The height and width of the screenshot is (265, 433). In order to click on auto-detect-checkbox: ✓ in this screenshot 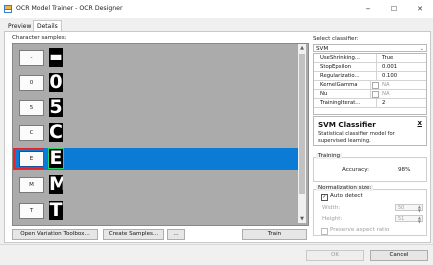, I will do `click(324, 197)`.